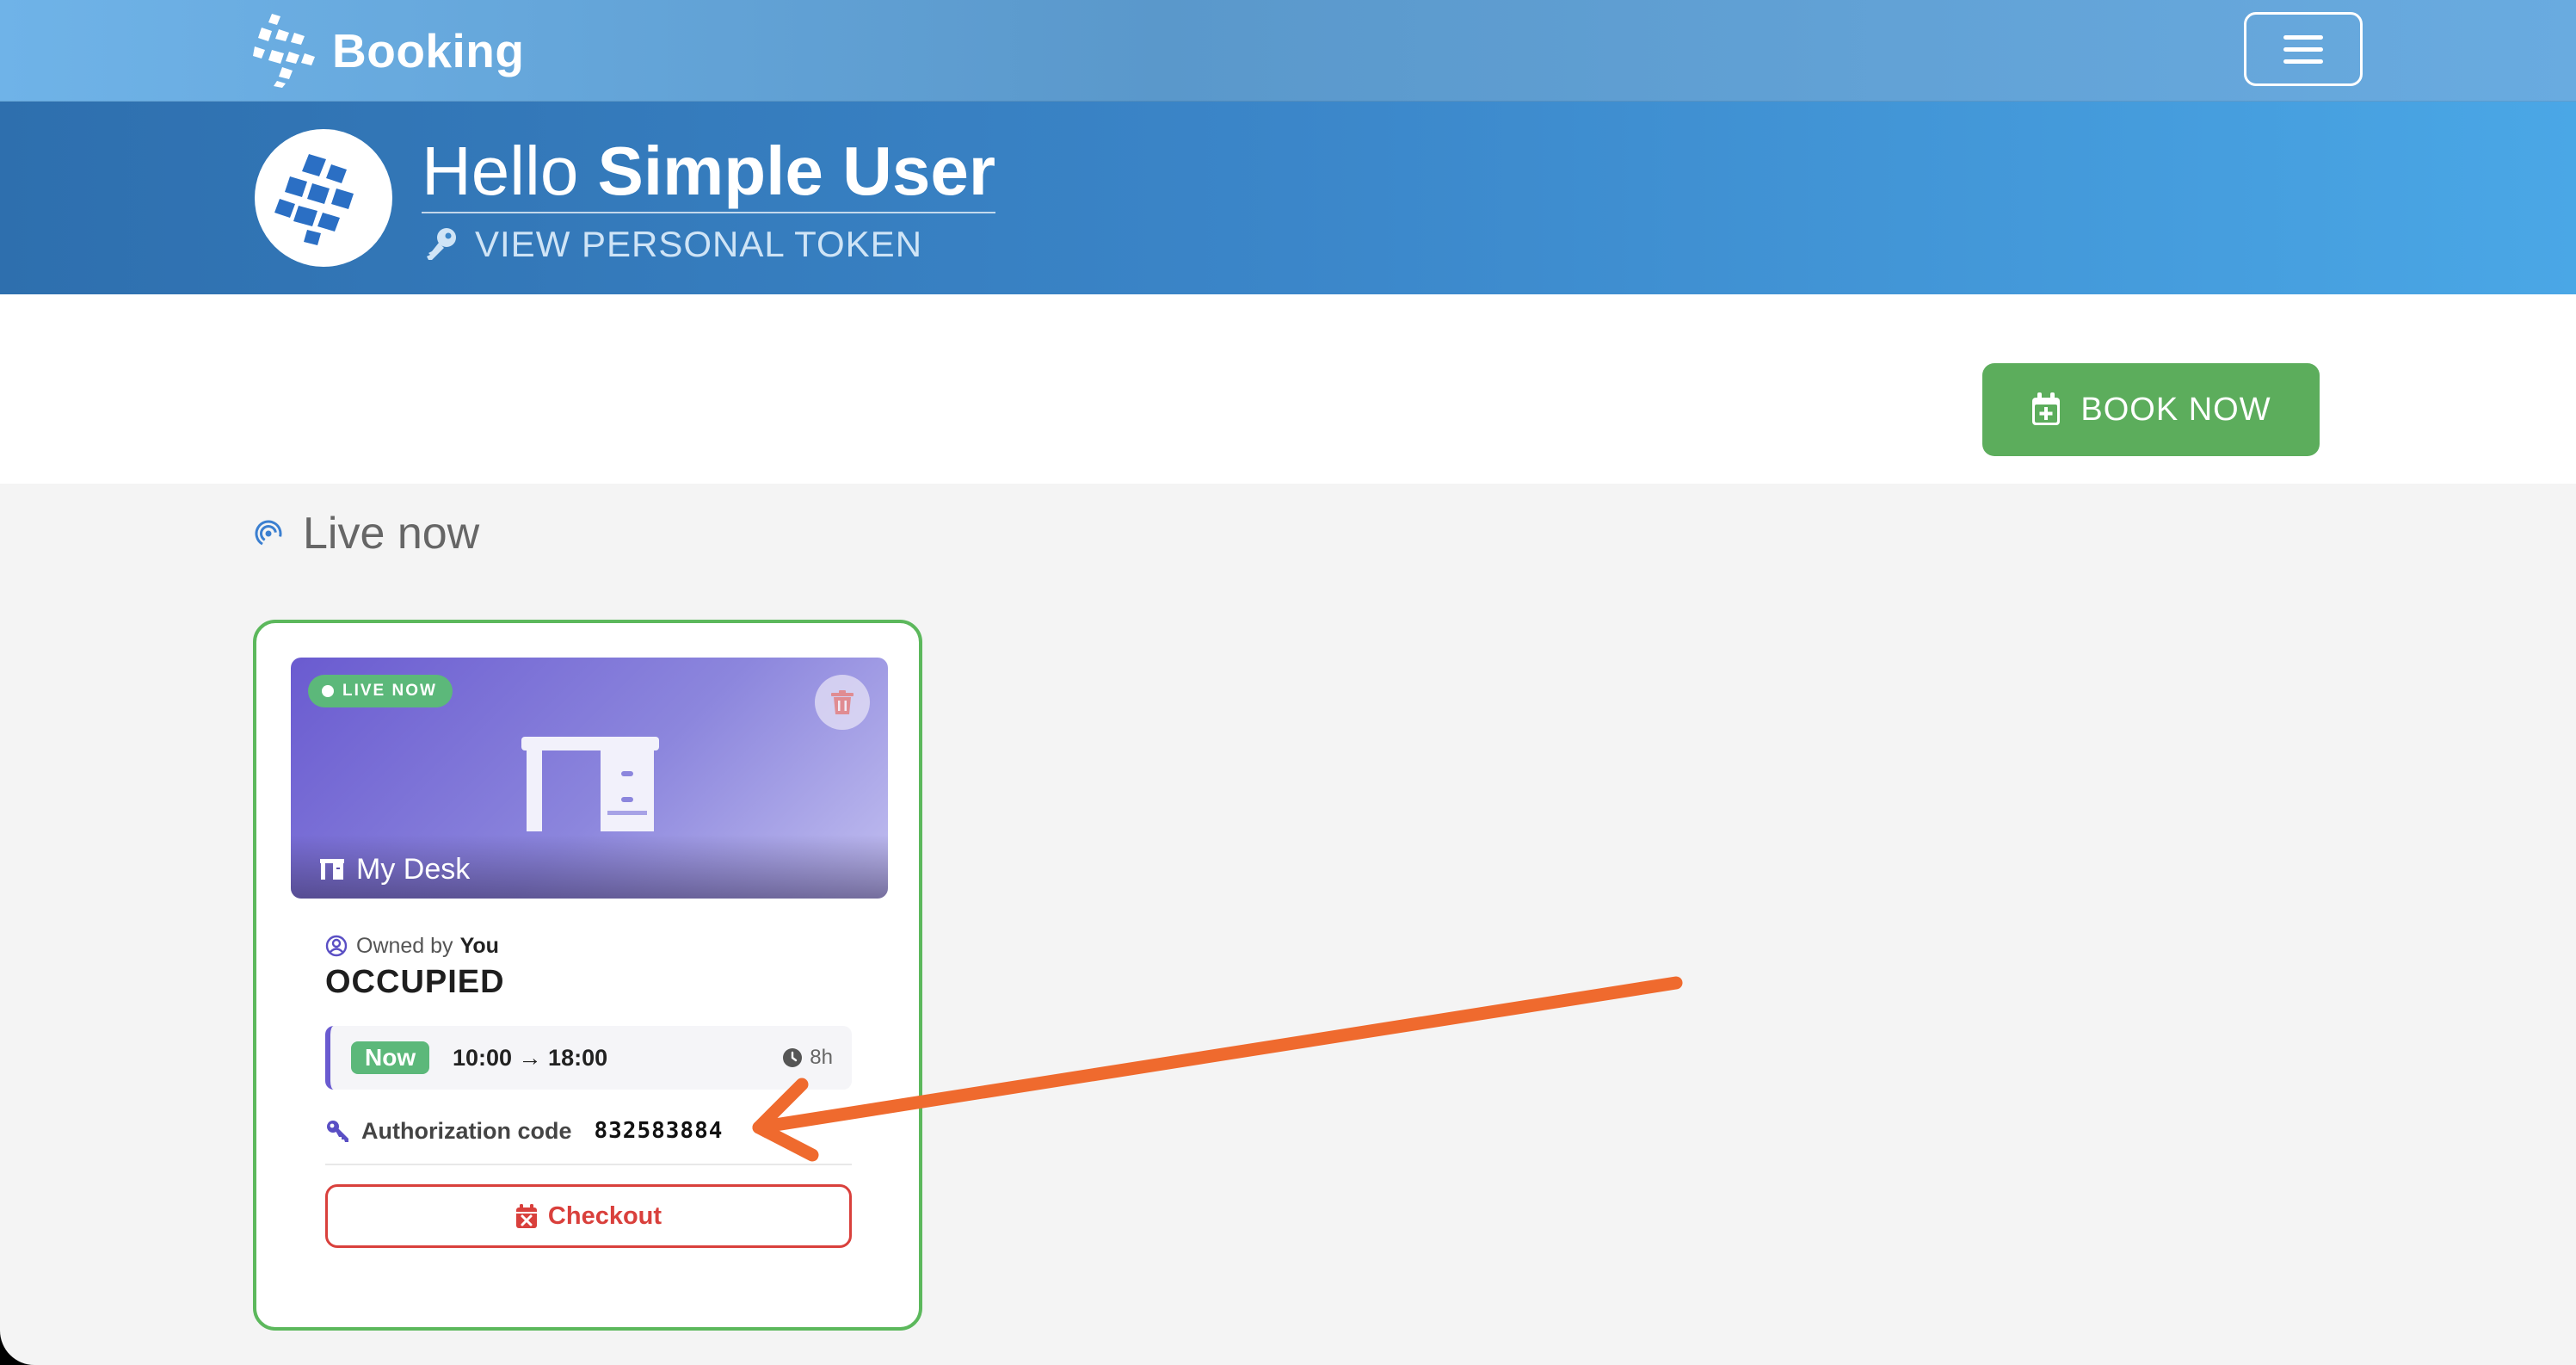  What do you see at coordinates (391, 1057) in the screenshot?
I see `now-badge: Now` at bounding box center [391, 1057].